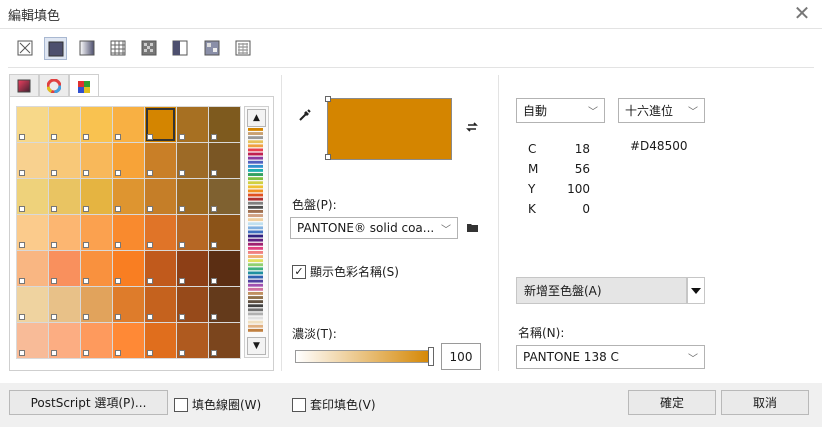 The image size is (822, 427). I want to click on uniform-fill-icon, so click(55, 48).